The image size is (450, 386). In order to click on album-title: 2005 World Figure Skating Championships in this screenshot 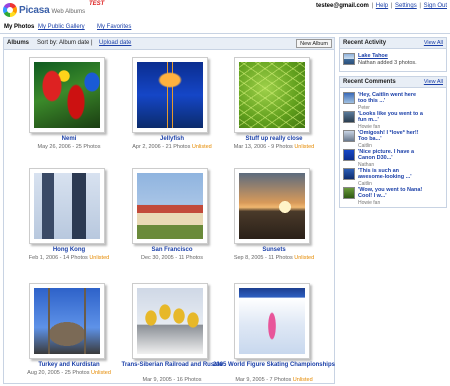, I will do `click(274, 365)`.